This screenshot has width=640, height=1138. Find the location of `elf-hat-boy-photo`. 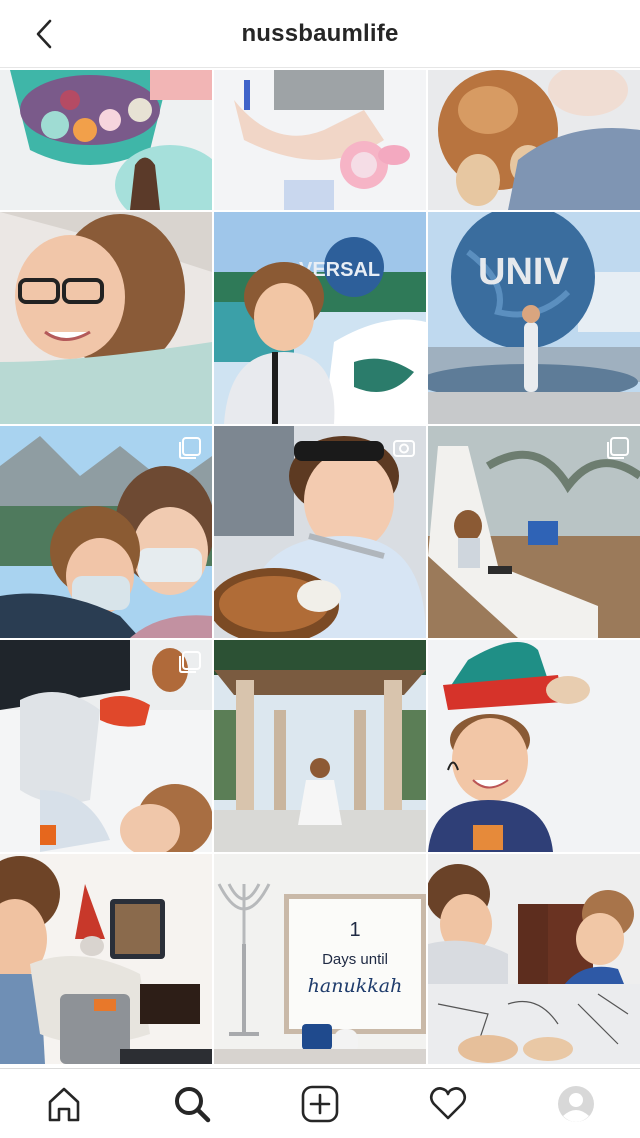

elf-hat-boy-photo is located at coordinates (534, 746).